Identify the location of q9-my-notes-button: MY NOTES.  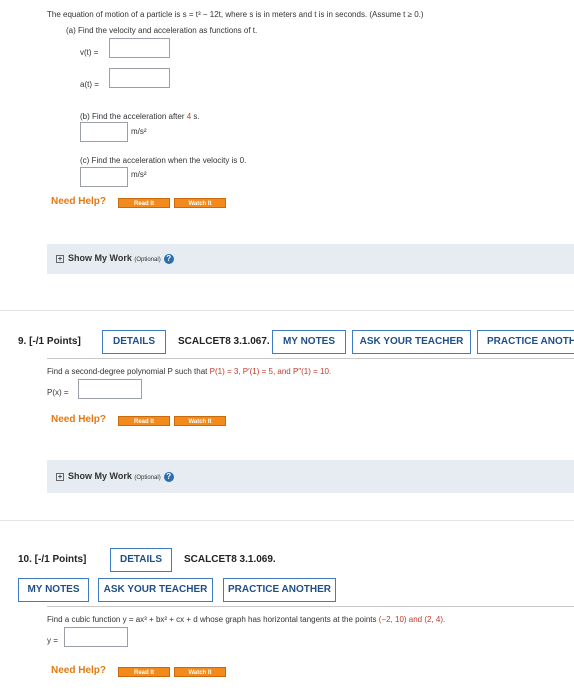
(309, 342).